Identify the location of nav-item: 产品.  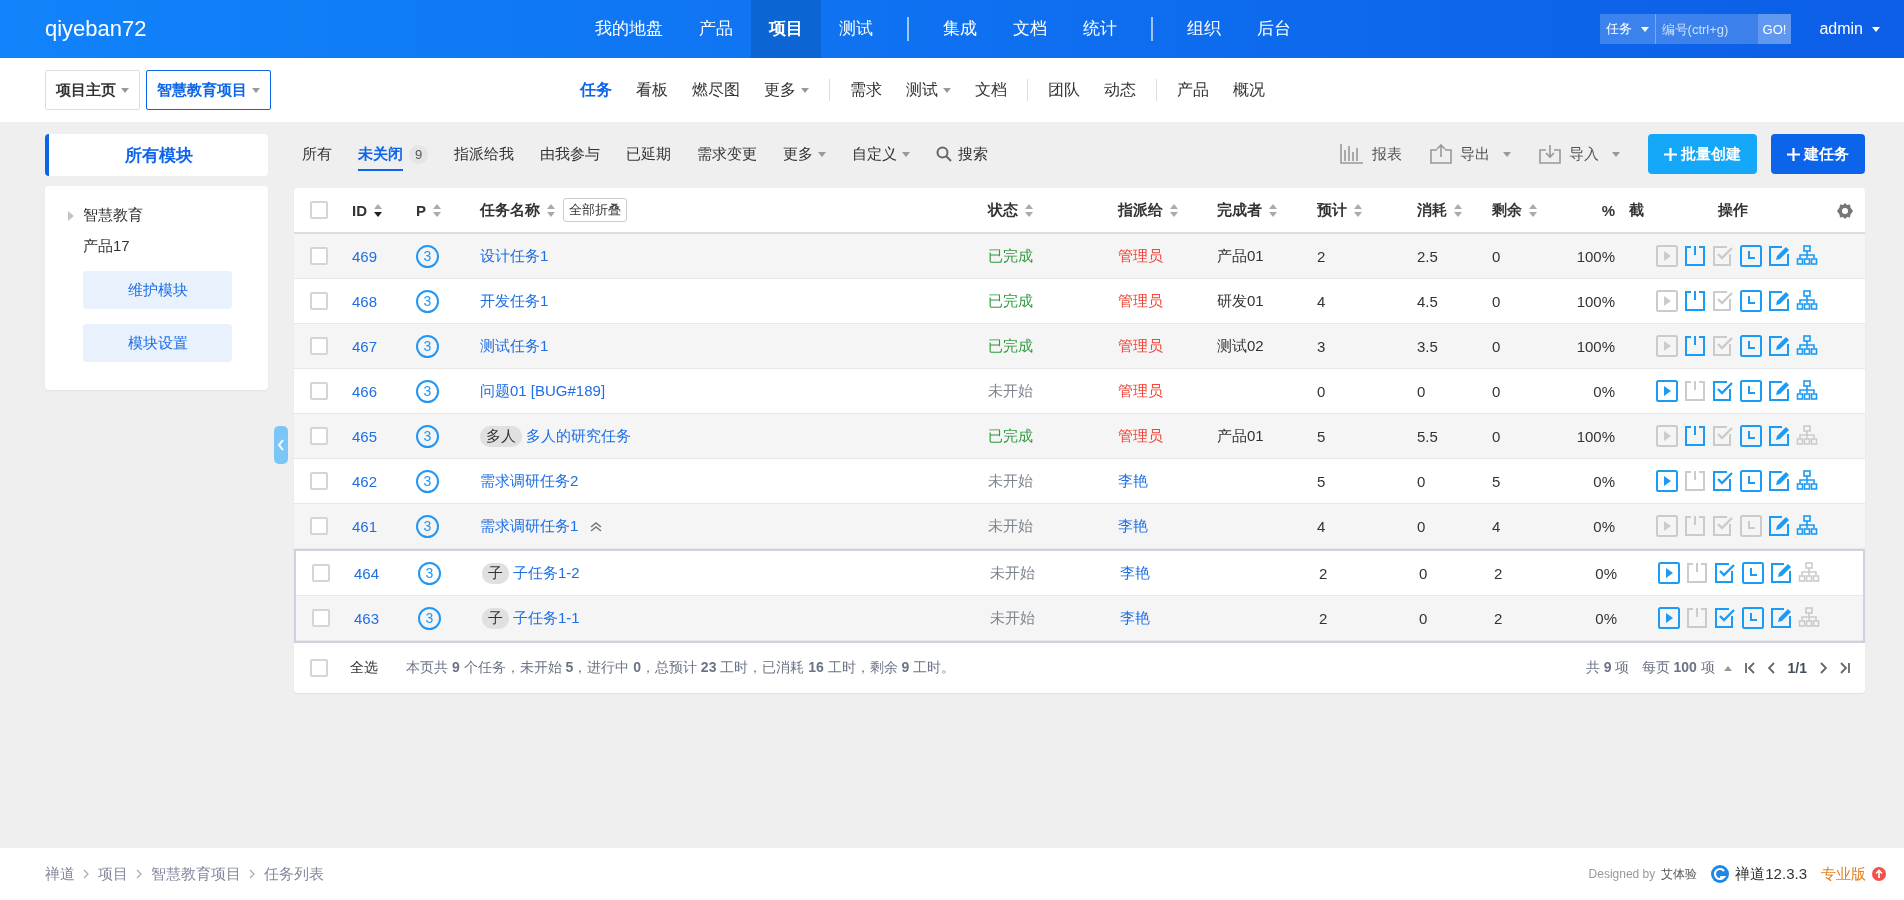
(716, 29).